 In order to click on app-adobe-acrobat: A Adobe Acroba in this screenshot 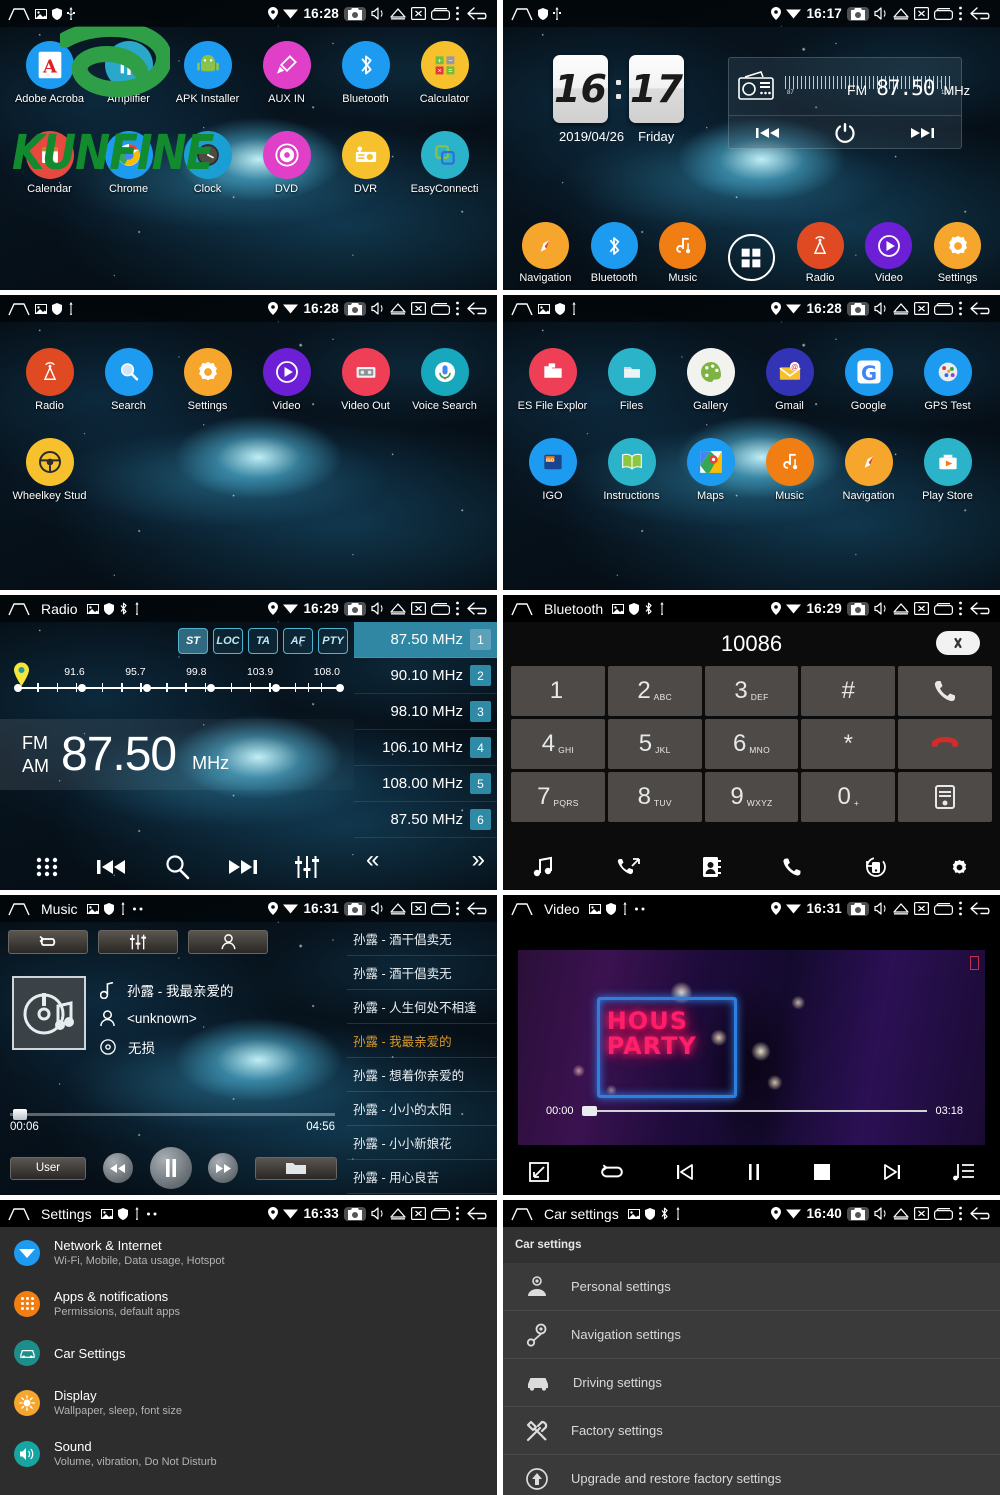, I will do `click(49, 73)`.